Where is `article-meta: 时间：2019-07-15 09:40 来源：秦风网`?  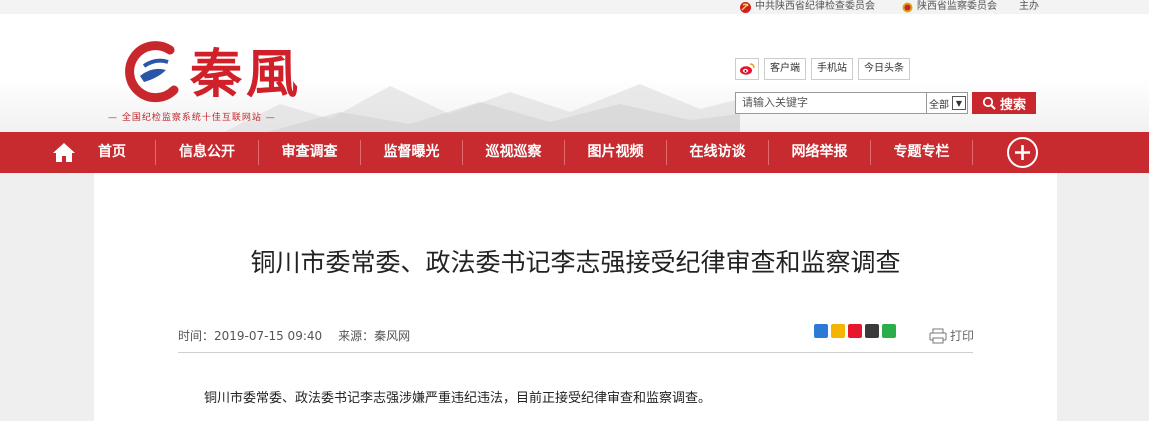
article-meta: 时间：2019-07-15 09:40 来源：秦风网 is located at coordinates (294, 335).